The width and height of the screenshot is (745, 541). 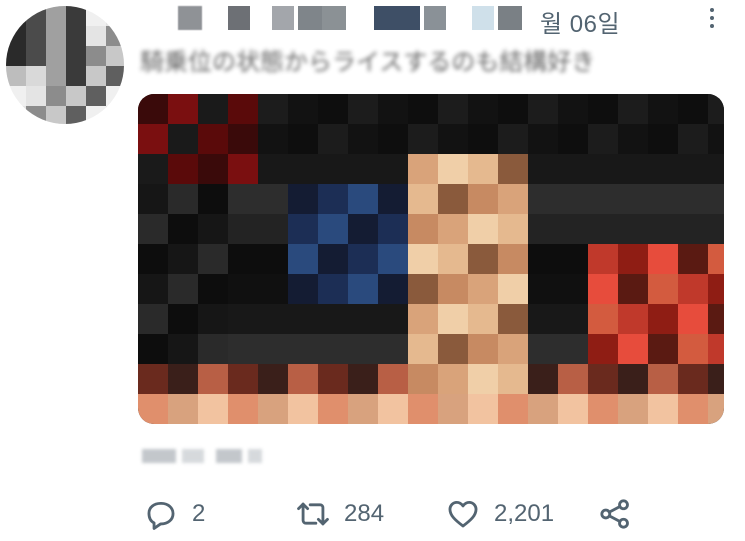 I want to click on more-icon, so click(x=712, y=18).